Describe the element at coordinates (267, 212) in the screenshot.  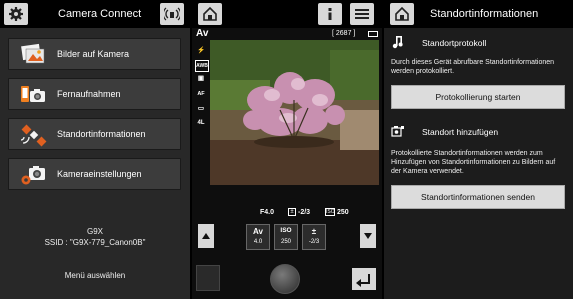
I see `aperture-readout: F4.0` at that location.